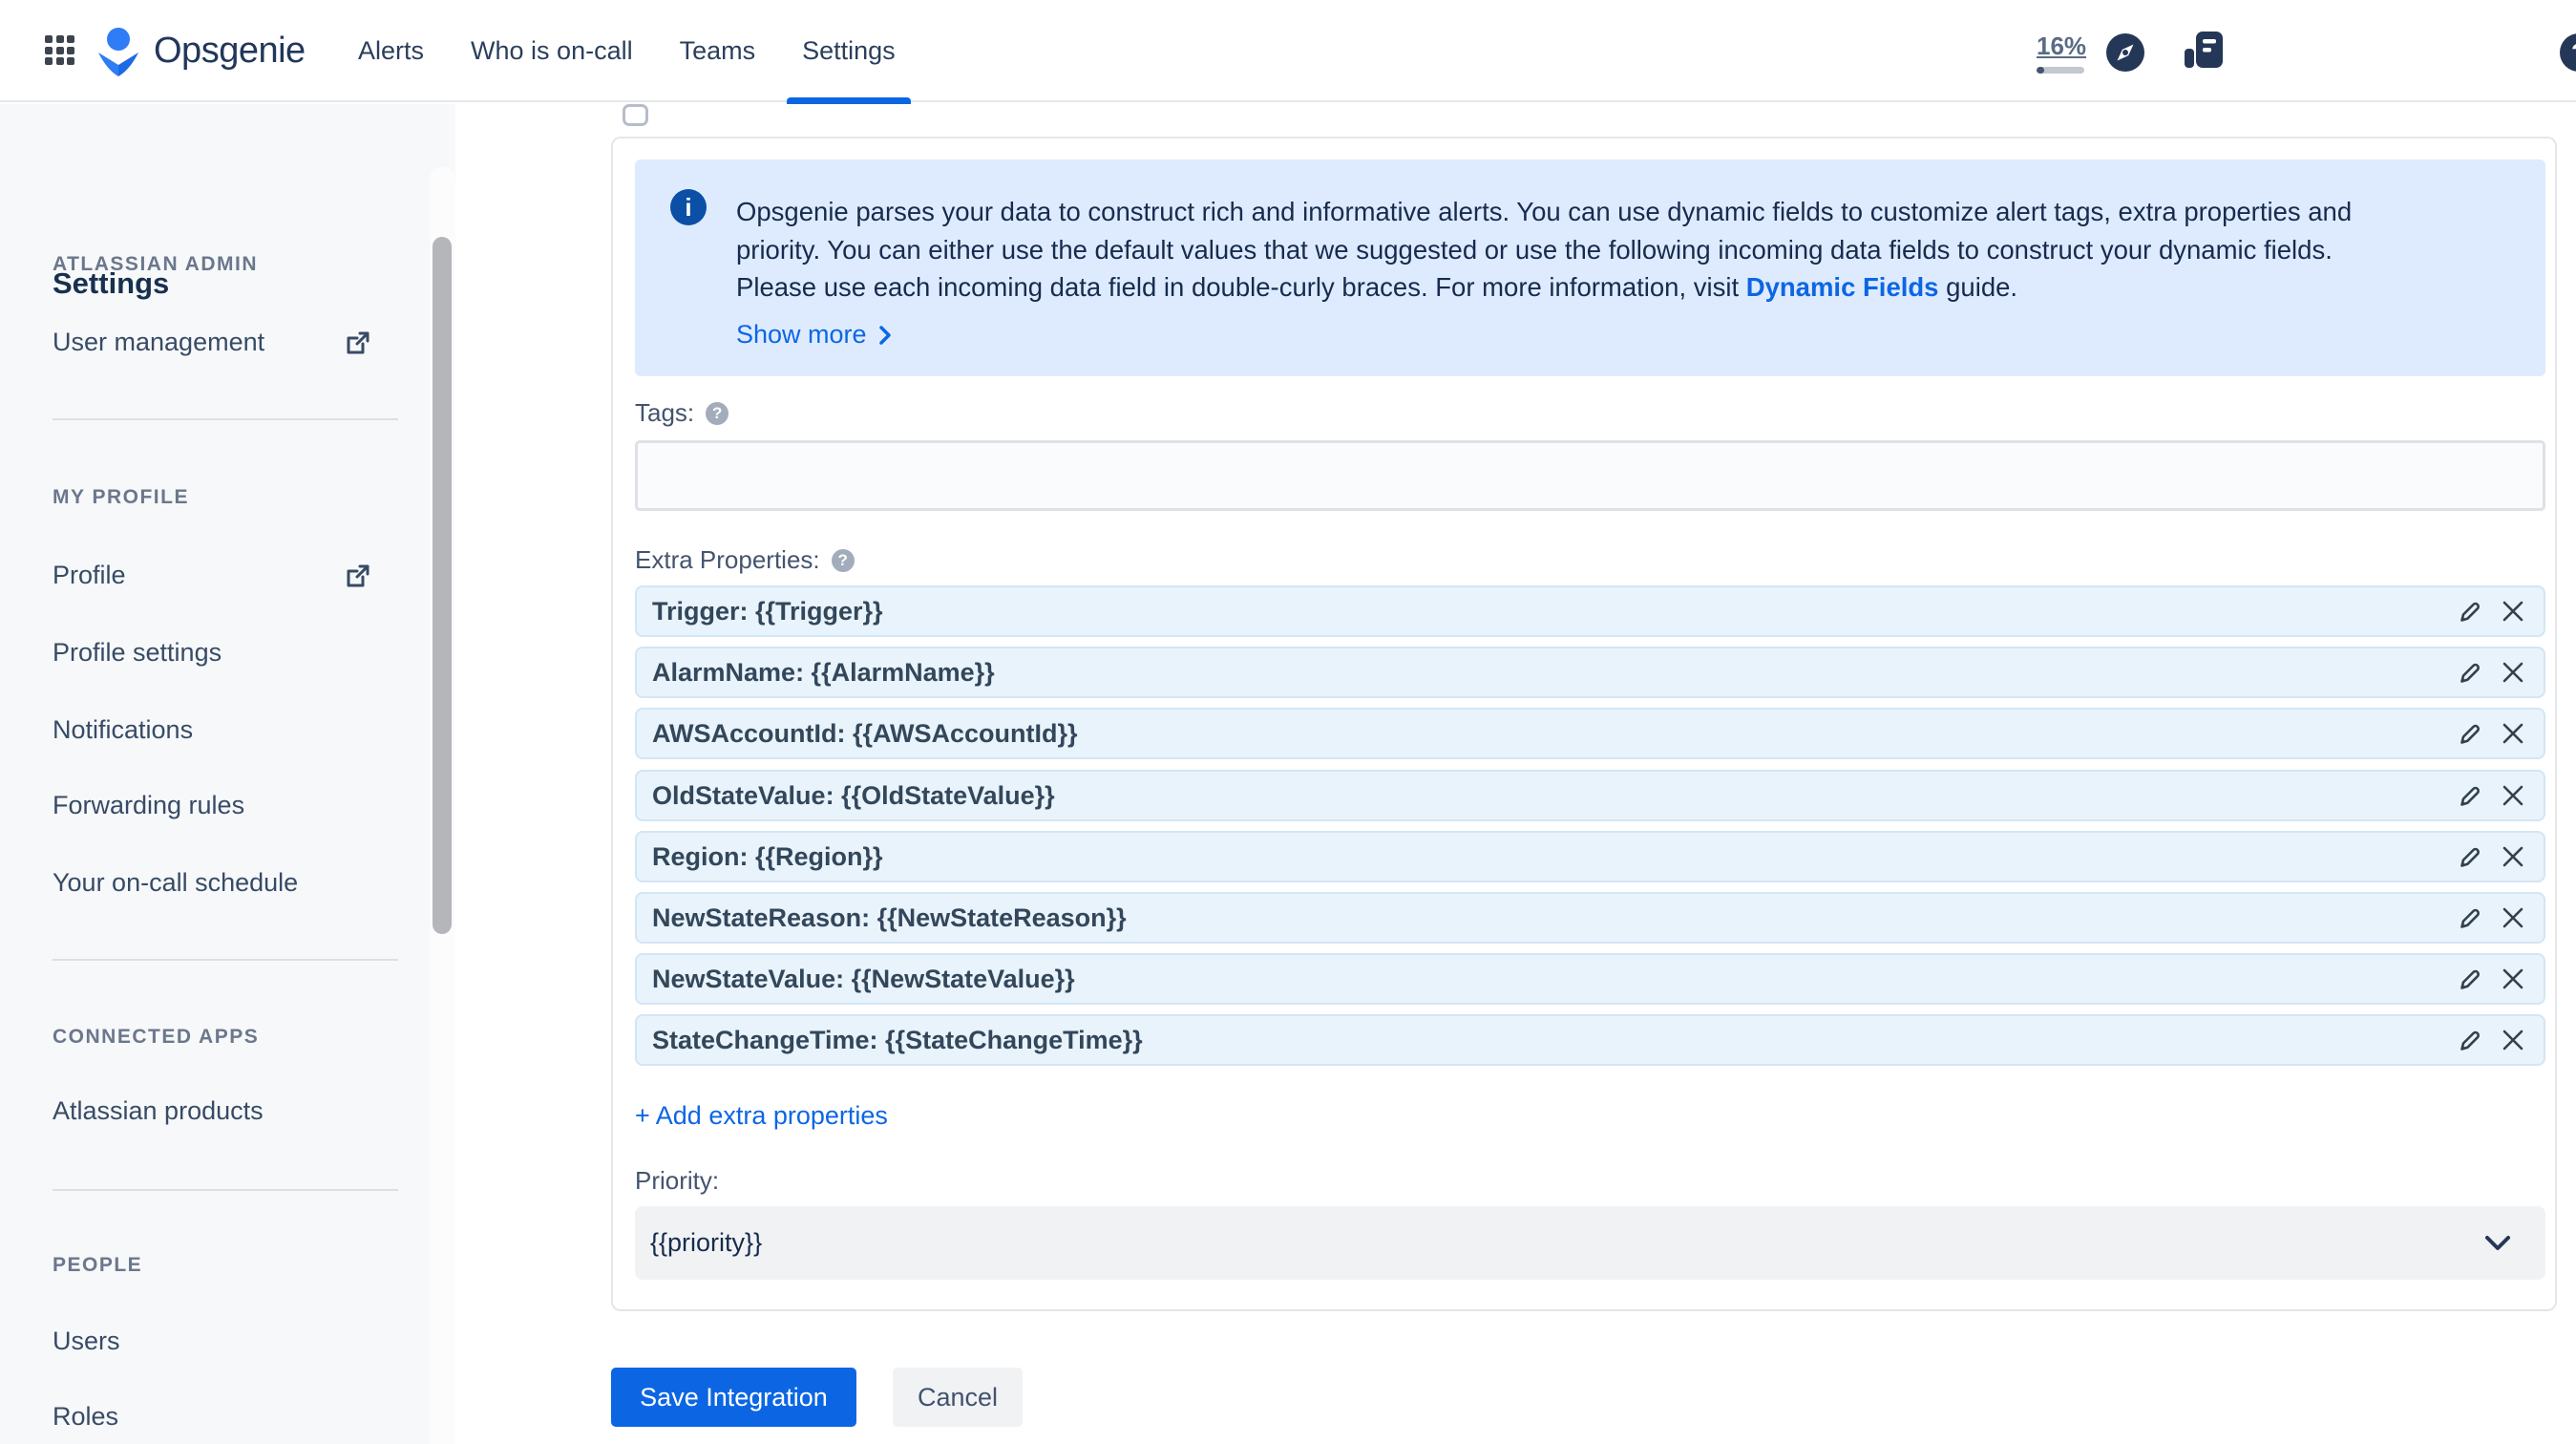  Describe the element at coordinates (98, 1265) in the screenshot. I see `section-label-people: PEOPLE` at that location.